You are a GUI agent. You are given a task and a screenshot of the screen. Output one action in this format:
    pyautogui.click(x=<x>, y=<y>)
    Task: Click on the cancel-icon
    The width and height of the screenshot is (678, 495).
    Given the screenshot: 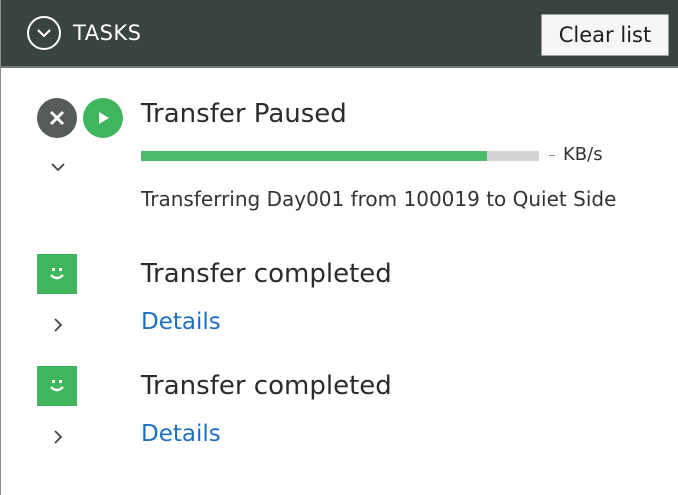 What is the action you would take?
    pyautogui.click(x=57, y=118)
    